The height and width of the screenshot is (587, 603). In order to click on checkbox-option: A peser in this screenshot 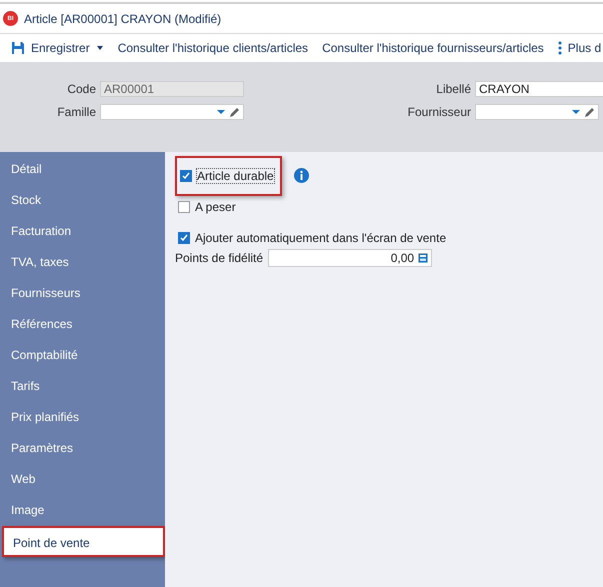, I will do `click(208, 207)`.